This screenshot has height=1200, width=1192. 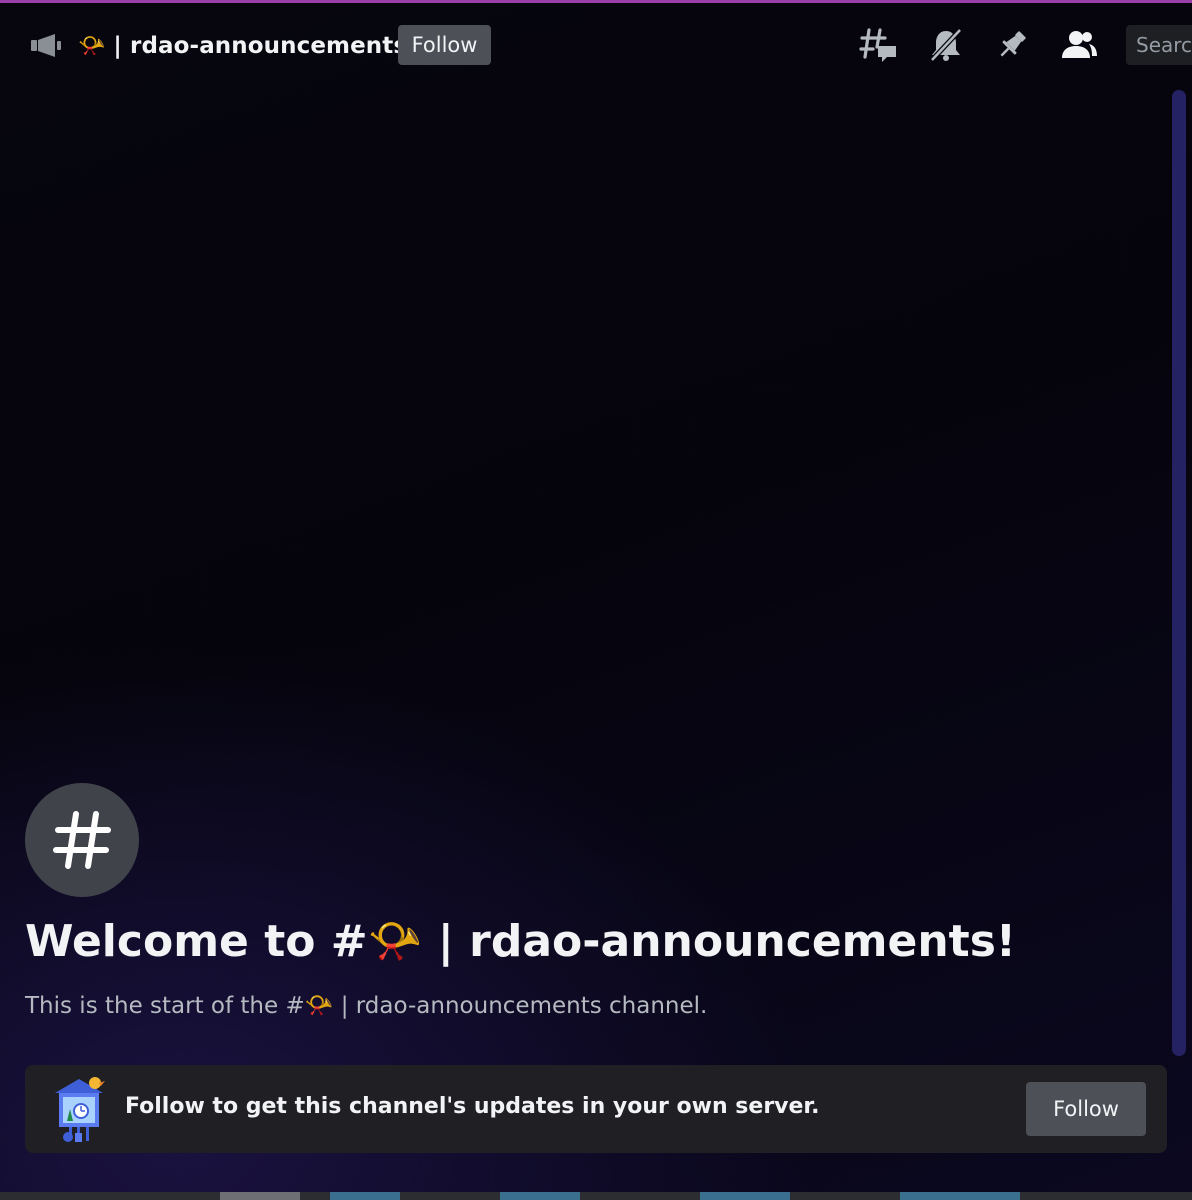 What do you see at coordinates (1079, 45) in the screenshot?
I see `member-list-icon` at bounding box center [1079, 45].